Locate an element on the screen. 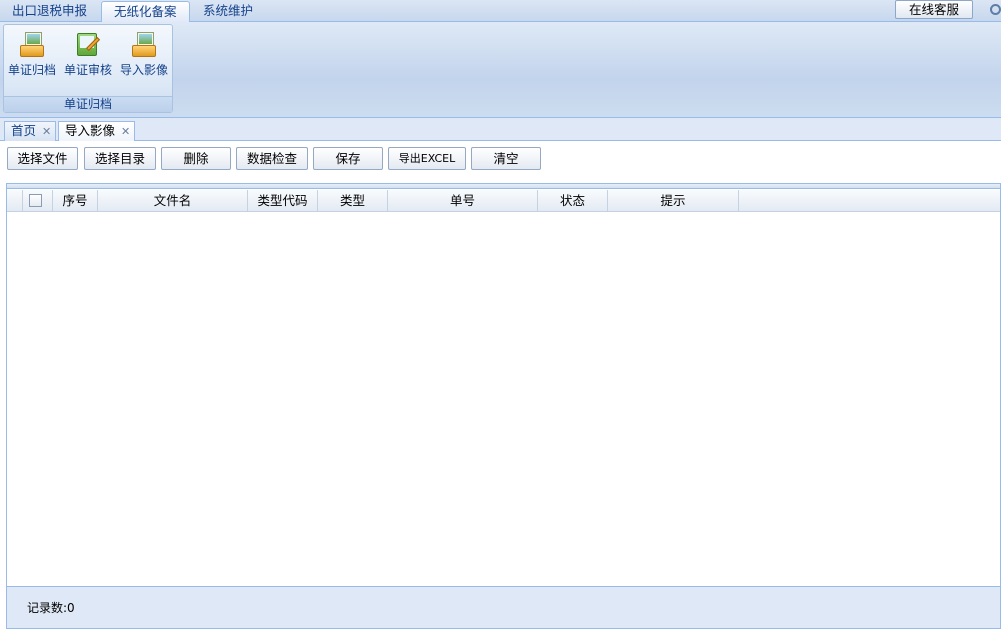 The width and height of the screenshot is (1001, 631). menu-tab-export-rebate: 出口退税申报 is located at coordinates (49, 11).